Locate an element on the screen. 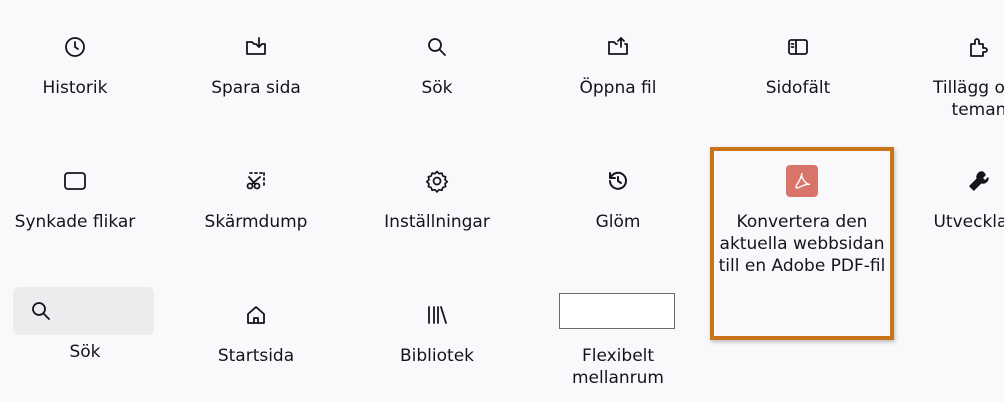 This screenshot has height=402, width=1004. toolbar-item-label: Öppna fil is located at coordinates (618, 88).